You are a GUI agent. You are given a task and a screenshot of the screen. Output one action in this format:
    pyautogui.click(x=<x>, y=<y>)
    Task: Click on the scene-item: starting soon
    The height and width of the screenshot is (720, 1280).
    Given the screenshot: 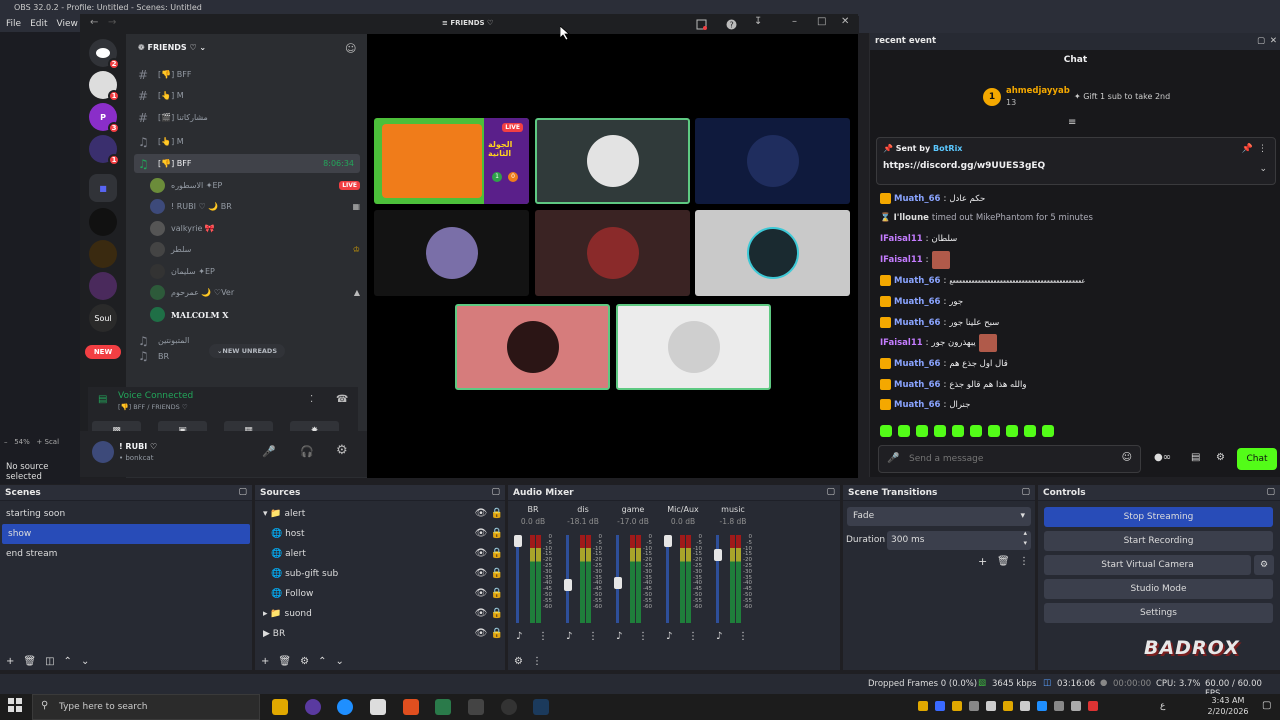 What is the action you would take?
    pyautogui.click(x=126, y=514)
    